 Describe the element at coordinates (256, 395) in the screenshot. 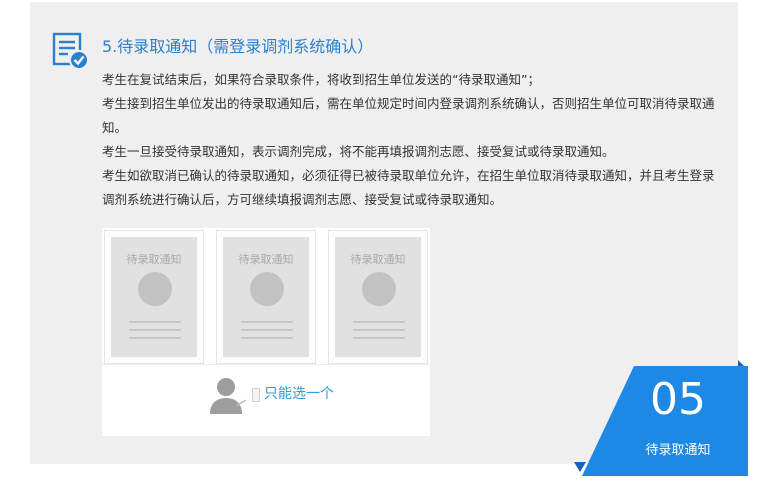

I see `checkbox` at that location.